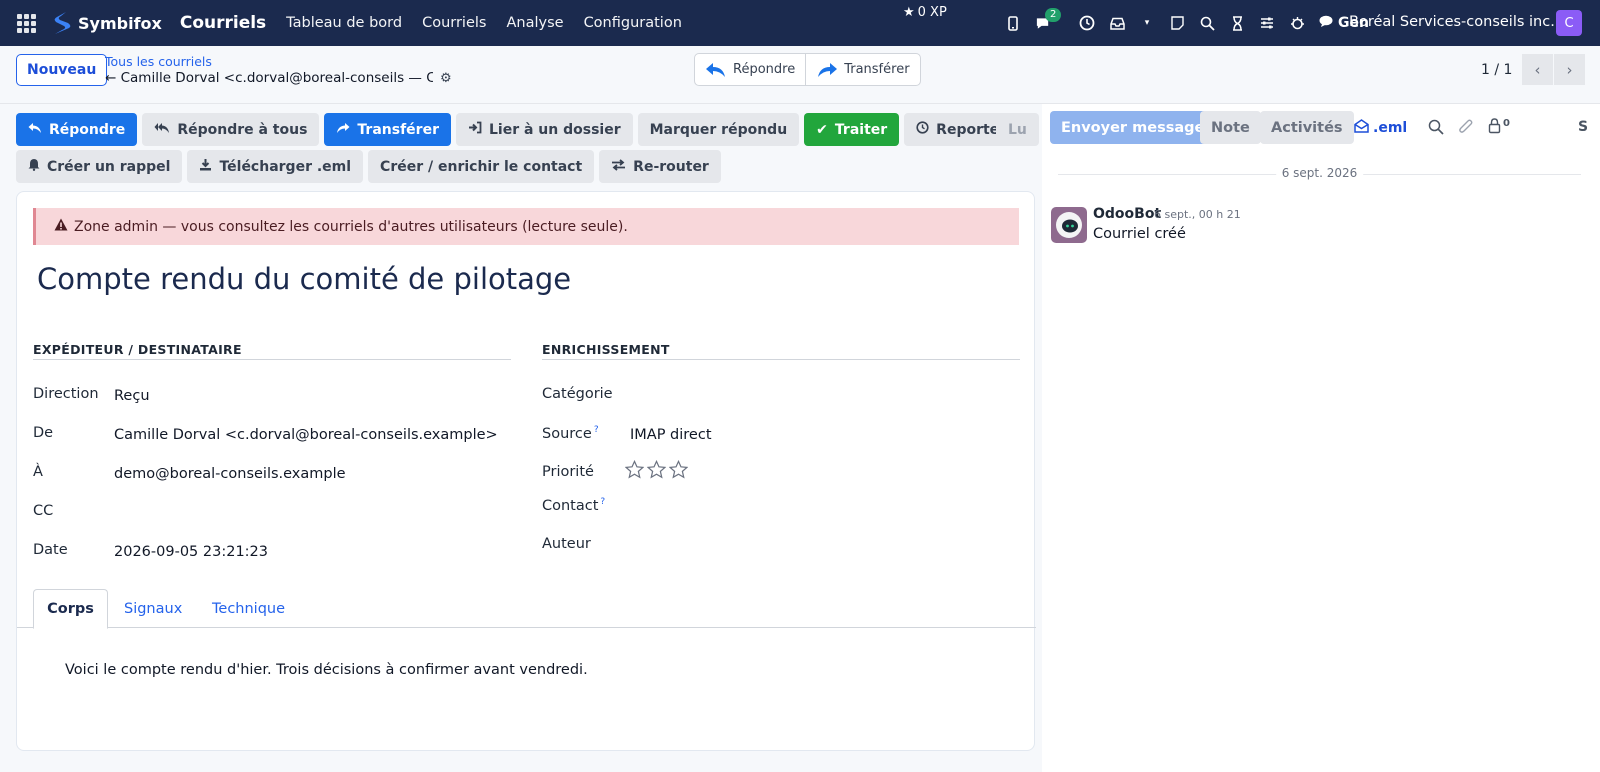 The height and width of the screenshot is (772, 1600). What do you see at coordinates (62, 70) in the screenshot?
I see `new-button: Nouveau` at bounding box center [62, 70].